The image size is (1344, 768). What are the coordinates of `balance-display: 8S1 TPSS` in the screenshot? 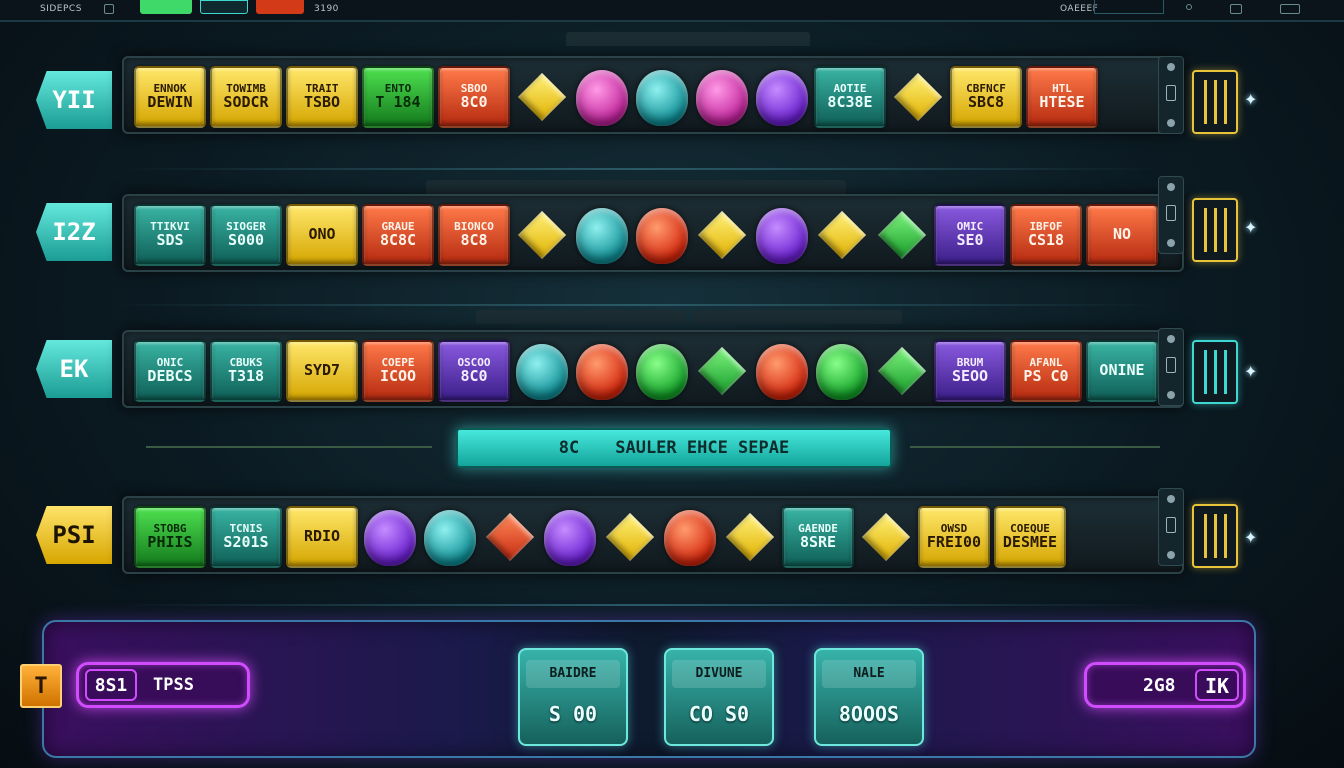 It's located at (163, 685).